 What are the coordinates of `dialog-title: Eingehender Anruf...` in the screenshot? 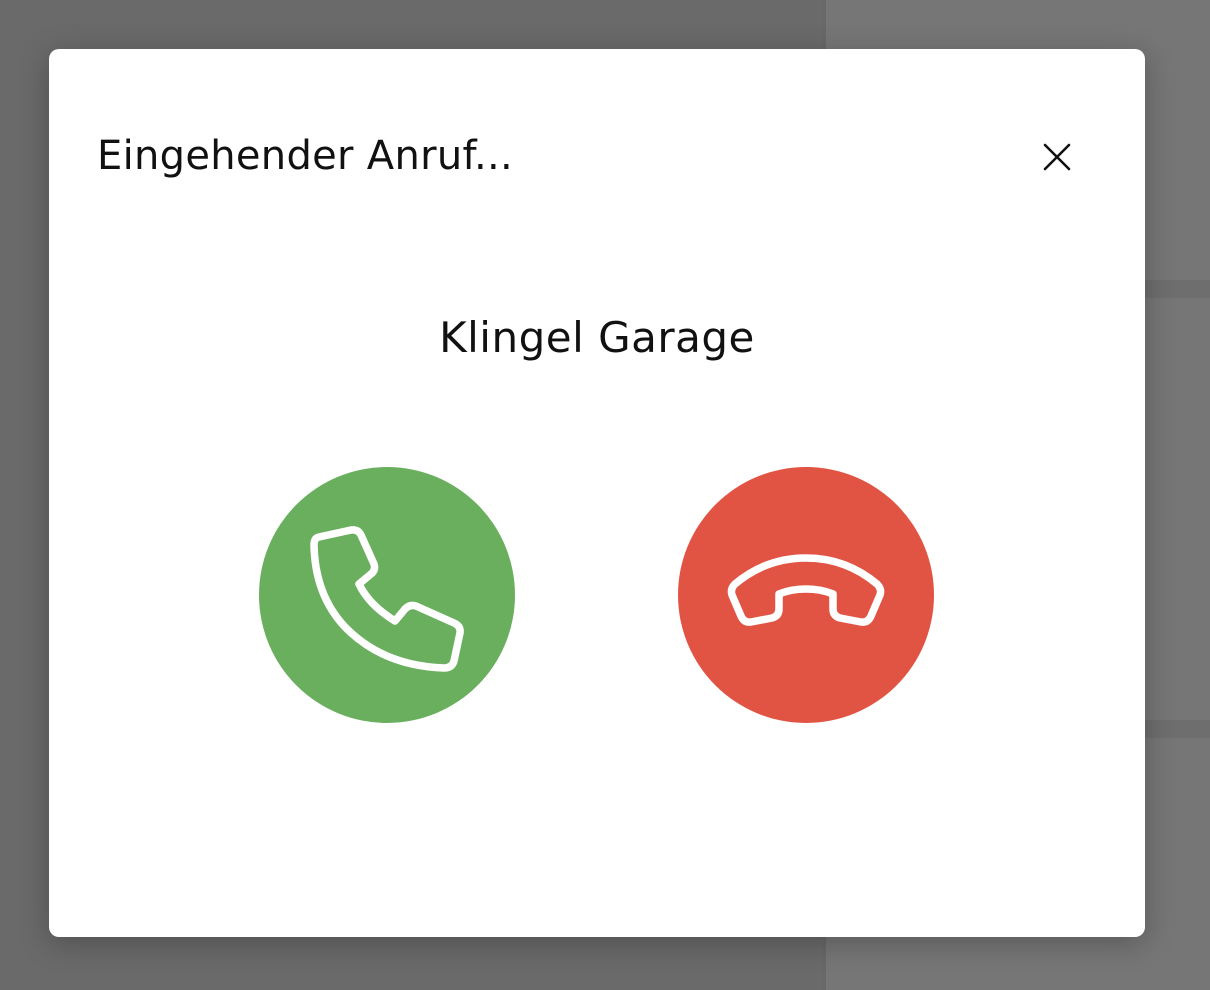 It's located at (305, 156).